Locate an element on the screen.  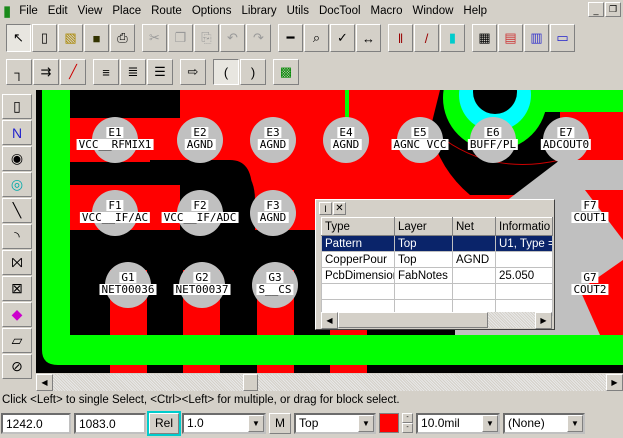
print-icon: ⎙ is located at coordinates (122, 37).